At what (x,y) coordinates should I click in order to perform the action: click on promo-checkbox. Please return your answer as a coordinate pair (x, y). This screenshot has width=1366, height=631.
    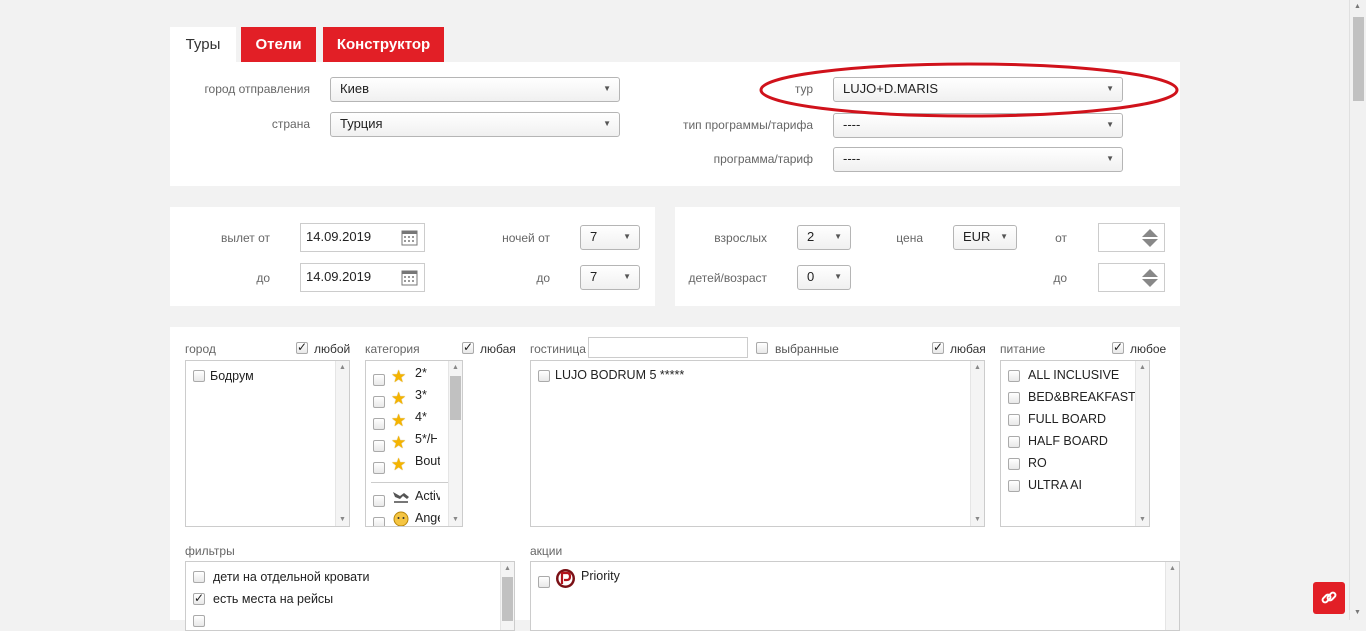
    Looking at the image, I should click on (544, 582).